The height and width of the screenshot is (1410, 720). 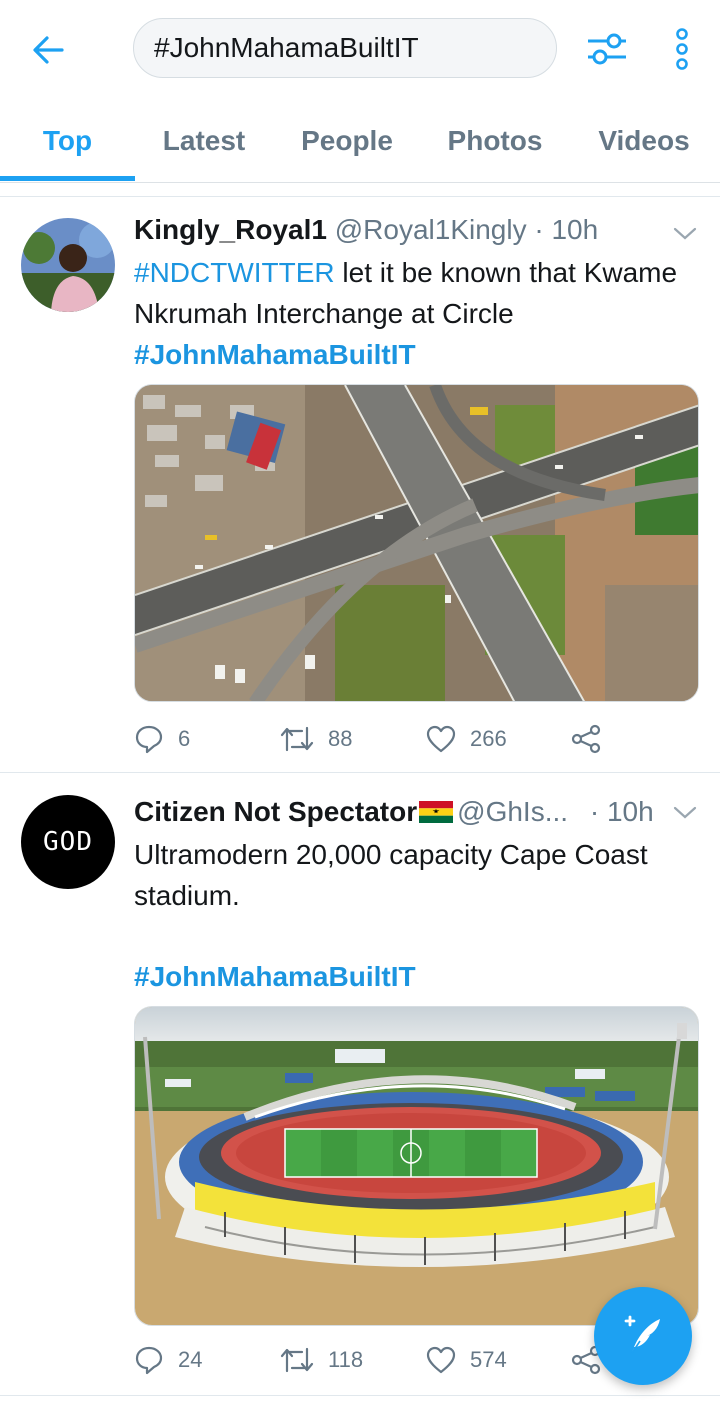 I want to click on more-vertical-icon, so click(x=682, y=49).